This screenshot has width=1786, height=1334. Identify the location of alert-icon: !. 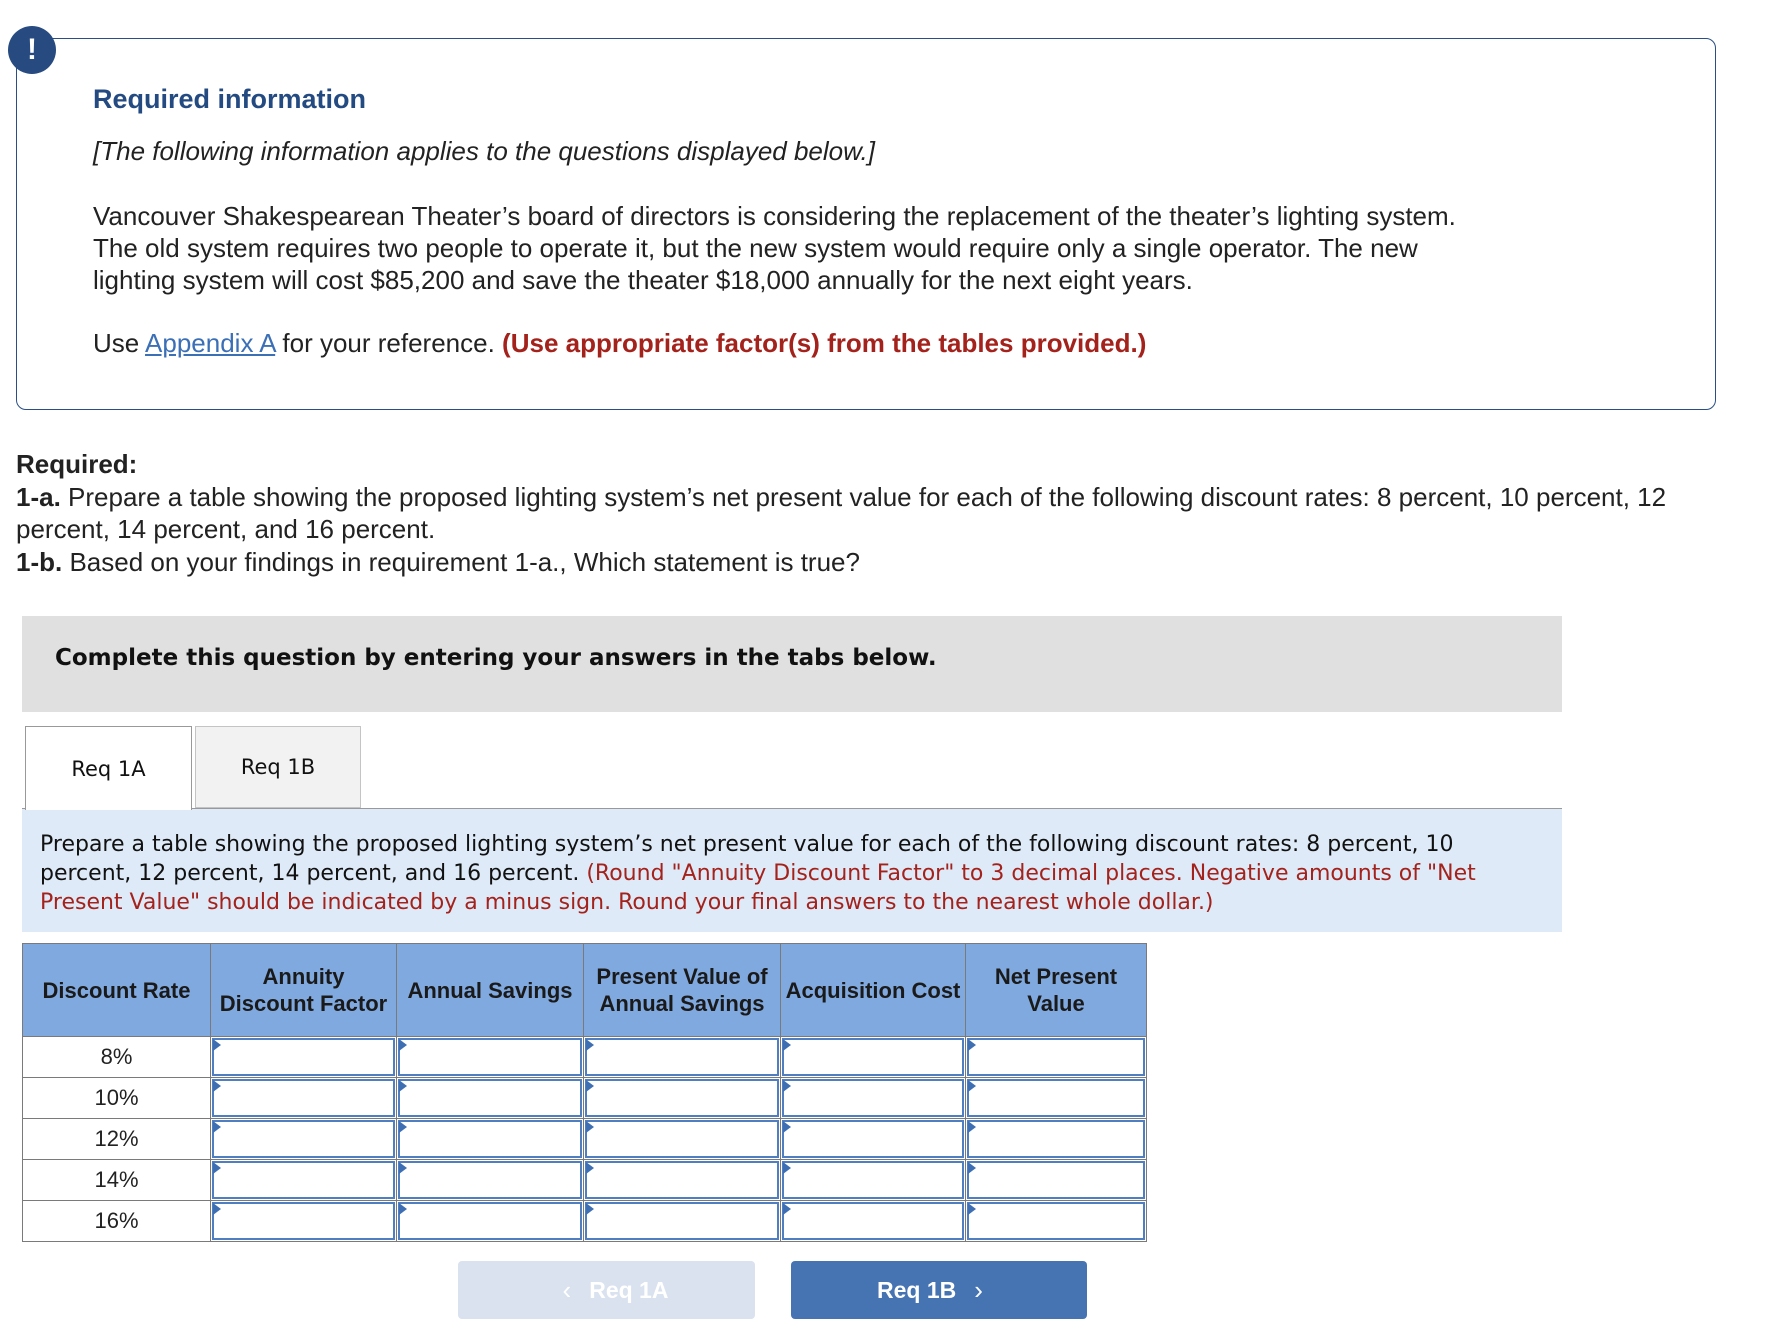
(32, 50).